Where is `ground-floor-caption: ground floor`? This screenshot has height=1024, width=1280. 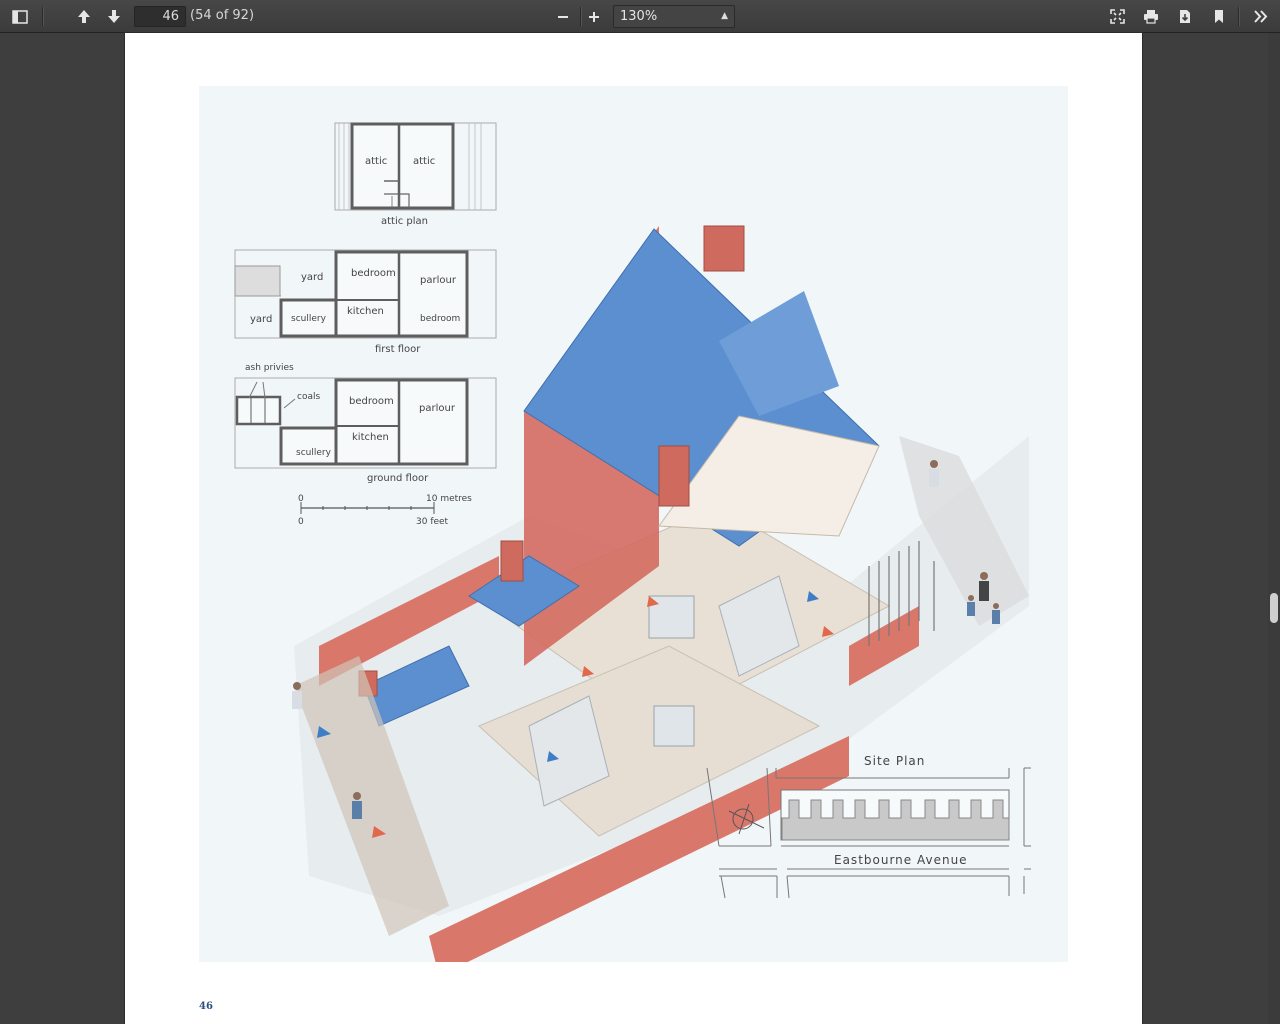
ground-floor-caption: ground floor is located at coordinates (398, 478).